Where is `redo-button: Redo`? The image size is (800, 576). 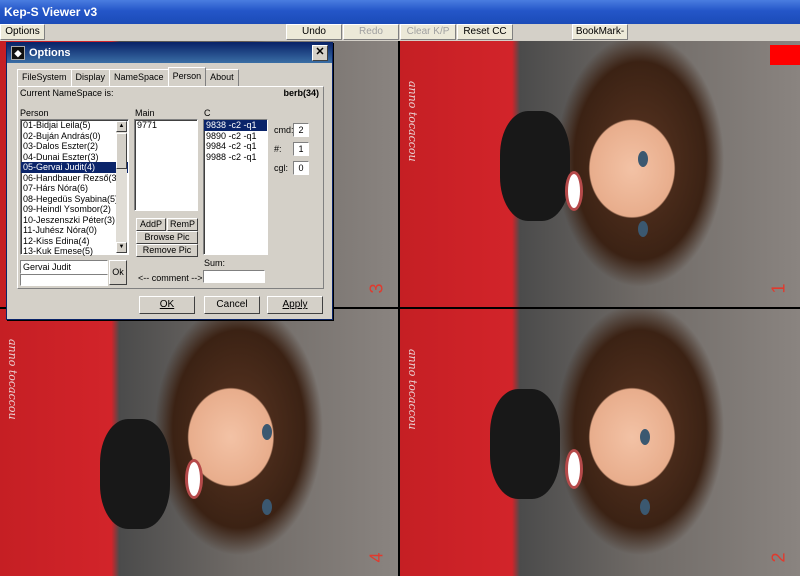 redo-button: Redo is located at coordinates (371, 32).